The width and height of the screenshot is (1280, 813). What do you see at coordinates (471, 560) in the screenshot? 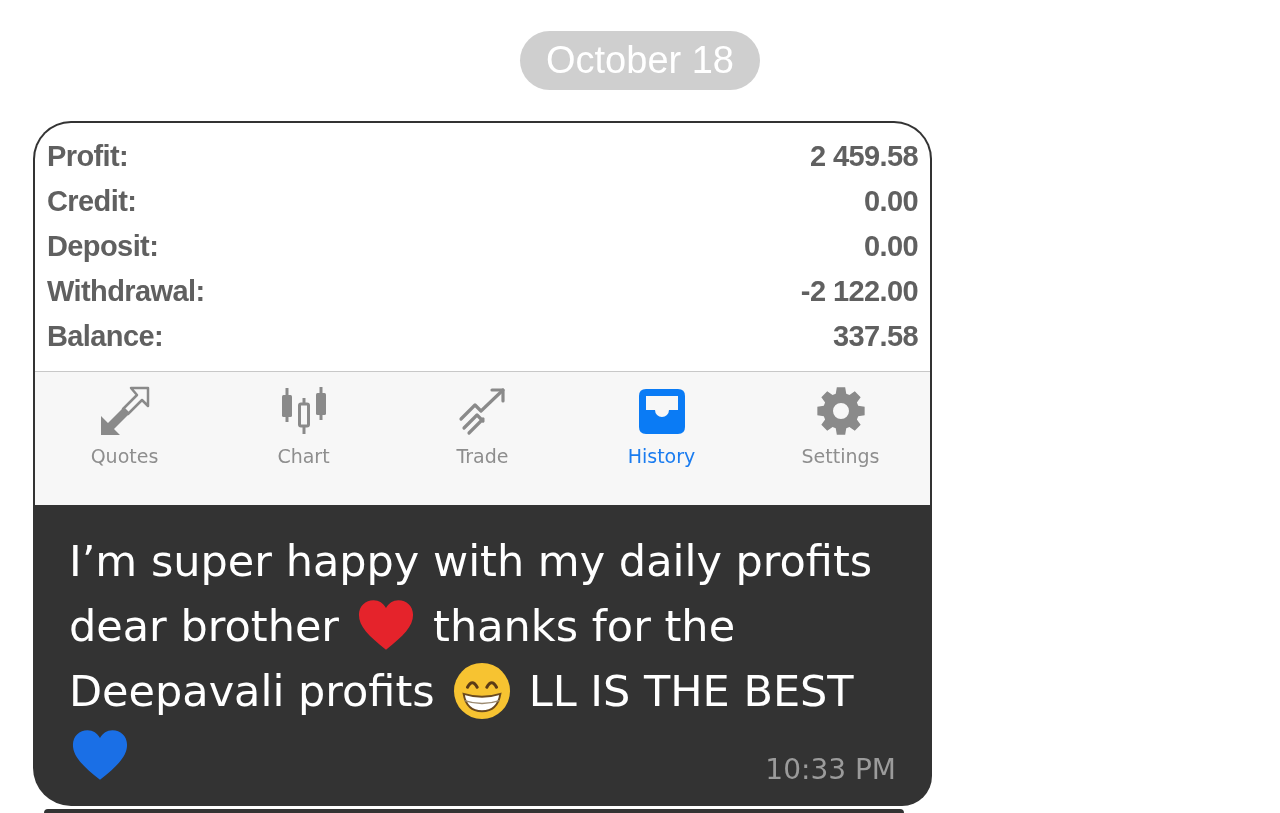
I see `message-text: I’m super happy with my daily profits` at bounding box center [471, 560].